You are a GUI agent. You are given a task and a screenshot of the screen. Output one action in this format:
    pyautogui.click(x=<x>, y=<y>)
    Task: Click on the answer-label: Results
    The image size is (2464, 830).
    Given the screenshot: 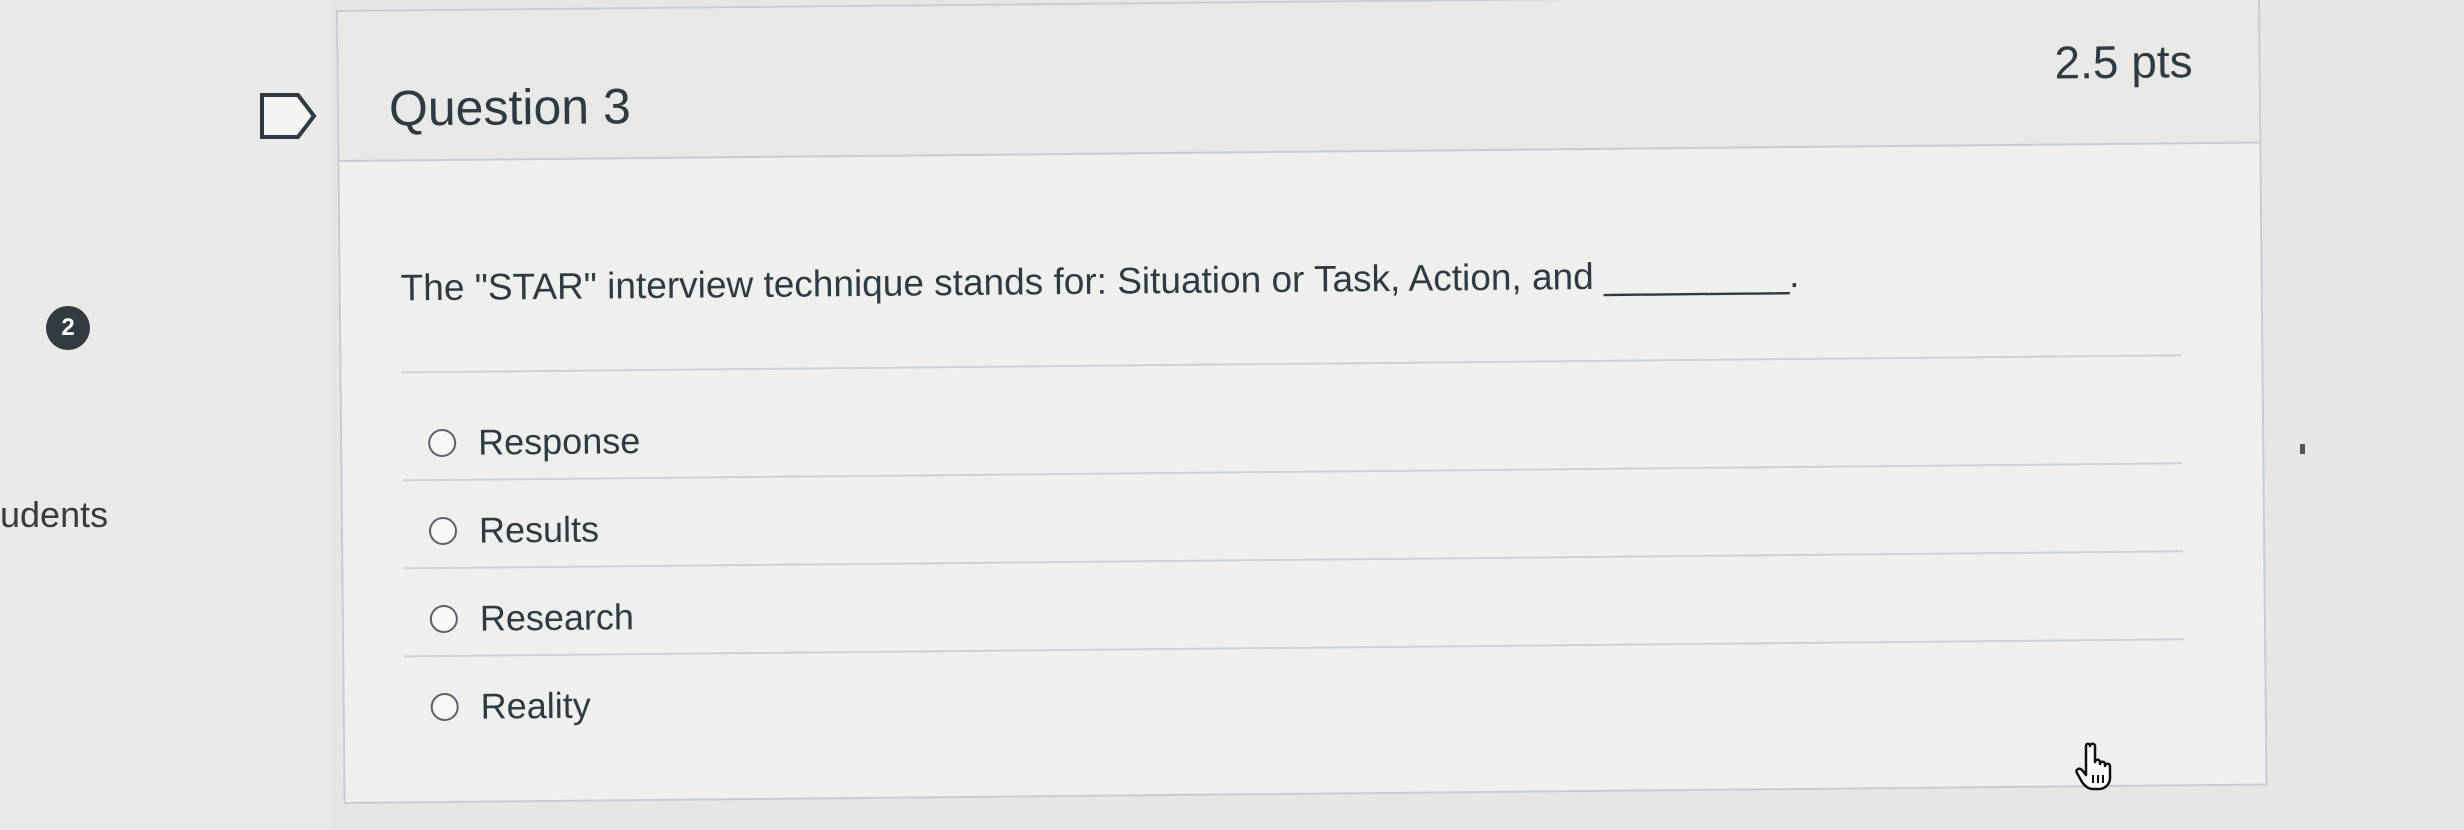 What is the action you would take?
    pyautogui.click(x=539, y=529)
    